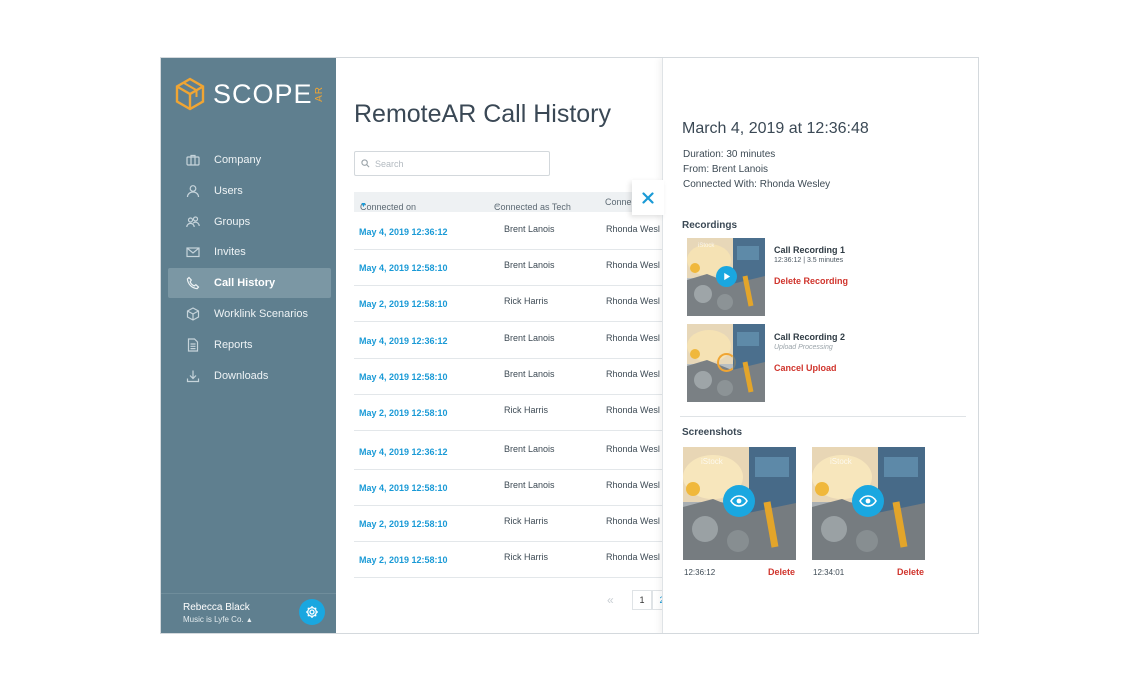 The width and height of the screenshot is (1139, 692). What do you see at coordinates (726, 169) in the screenshot?
I see `call-from: From: Brent Lanois` at bounding box center [726, 169].